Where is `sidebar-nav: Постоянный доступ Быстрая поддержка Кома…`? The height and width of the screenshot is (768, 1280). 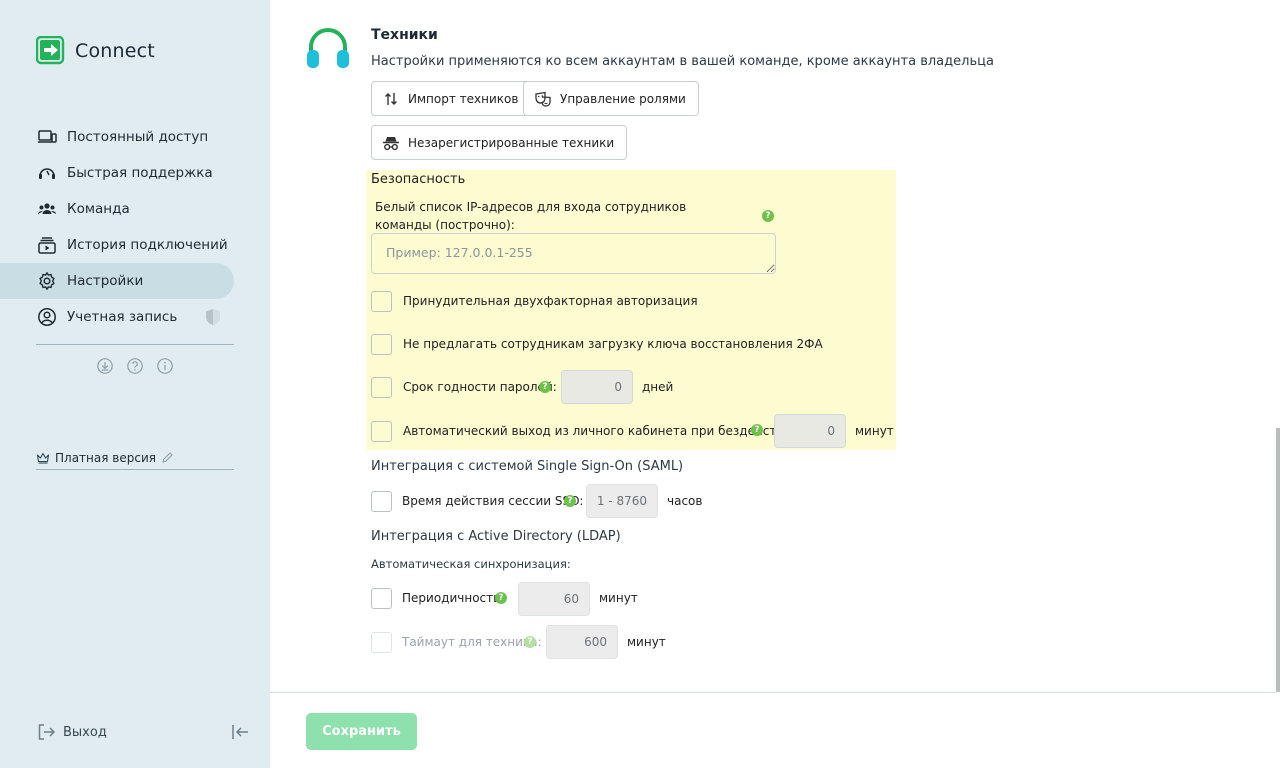 sidebar-nav: Постоянный доступ Быстрая поддержка Кома… is located at coordinates (135, 227).